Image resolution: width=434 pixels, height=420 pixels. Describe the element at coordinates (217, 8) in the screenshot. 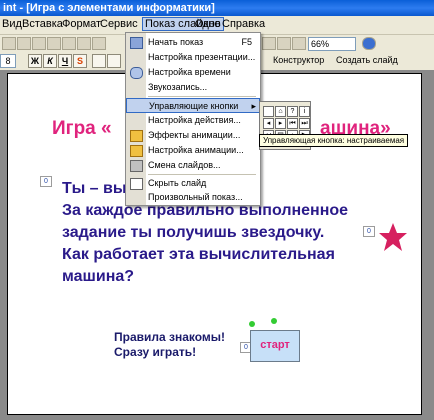

I see `window-title-bar: int - [Игра с элементами информатики]` at that location.